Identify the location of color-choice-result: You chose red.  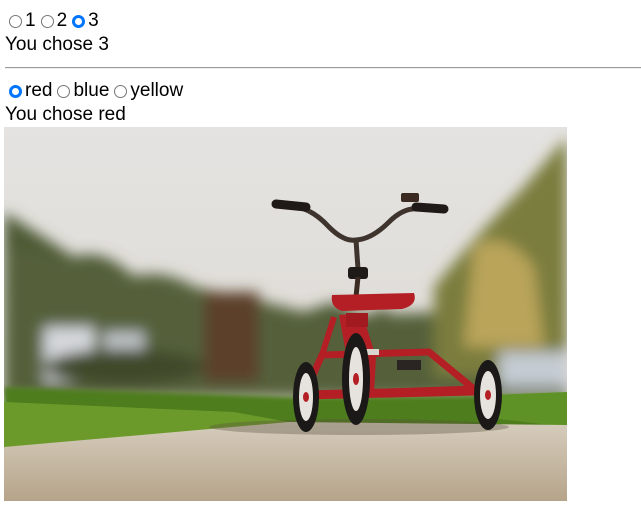
(65, 114).